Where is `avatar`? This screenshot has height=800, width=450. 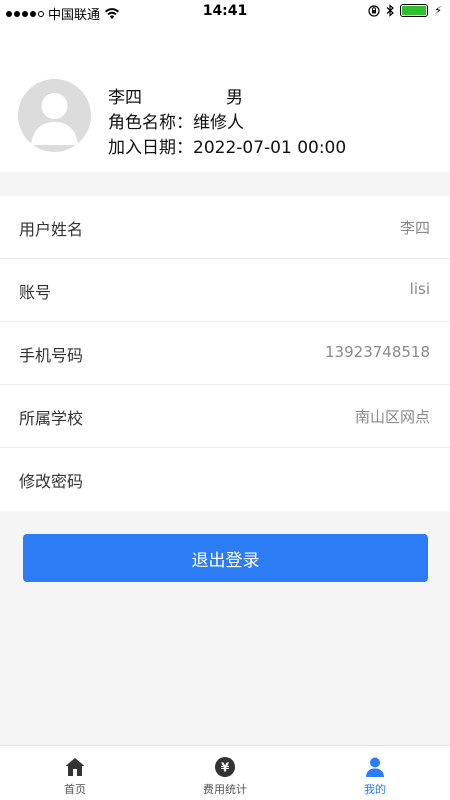
avatar is located at coordinates (54, 115).